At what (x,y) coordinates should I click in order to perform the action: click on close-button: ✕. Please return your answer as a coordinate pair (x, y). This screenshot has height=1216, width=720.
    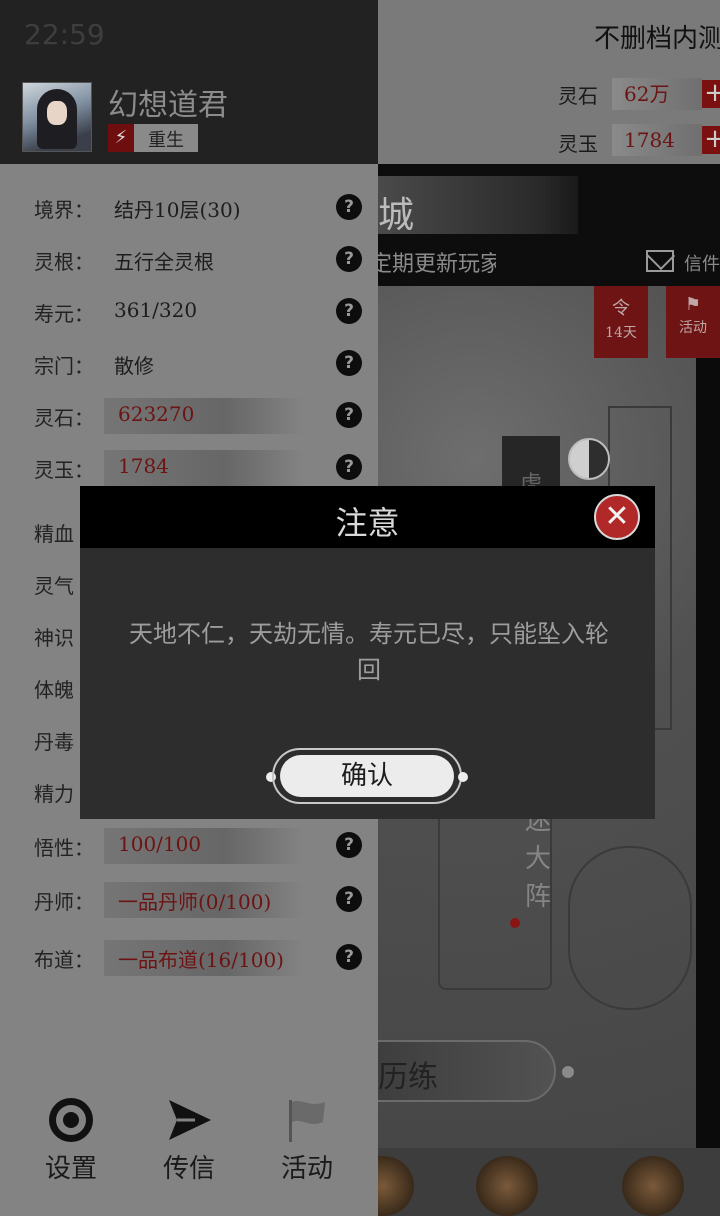
    Looking at the image, I should click on (617, 517).